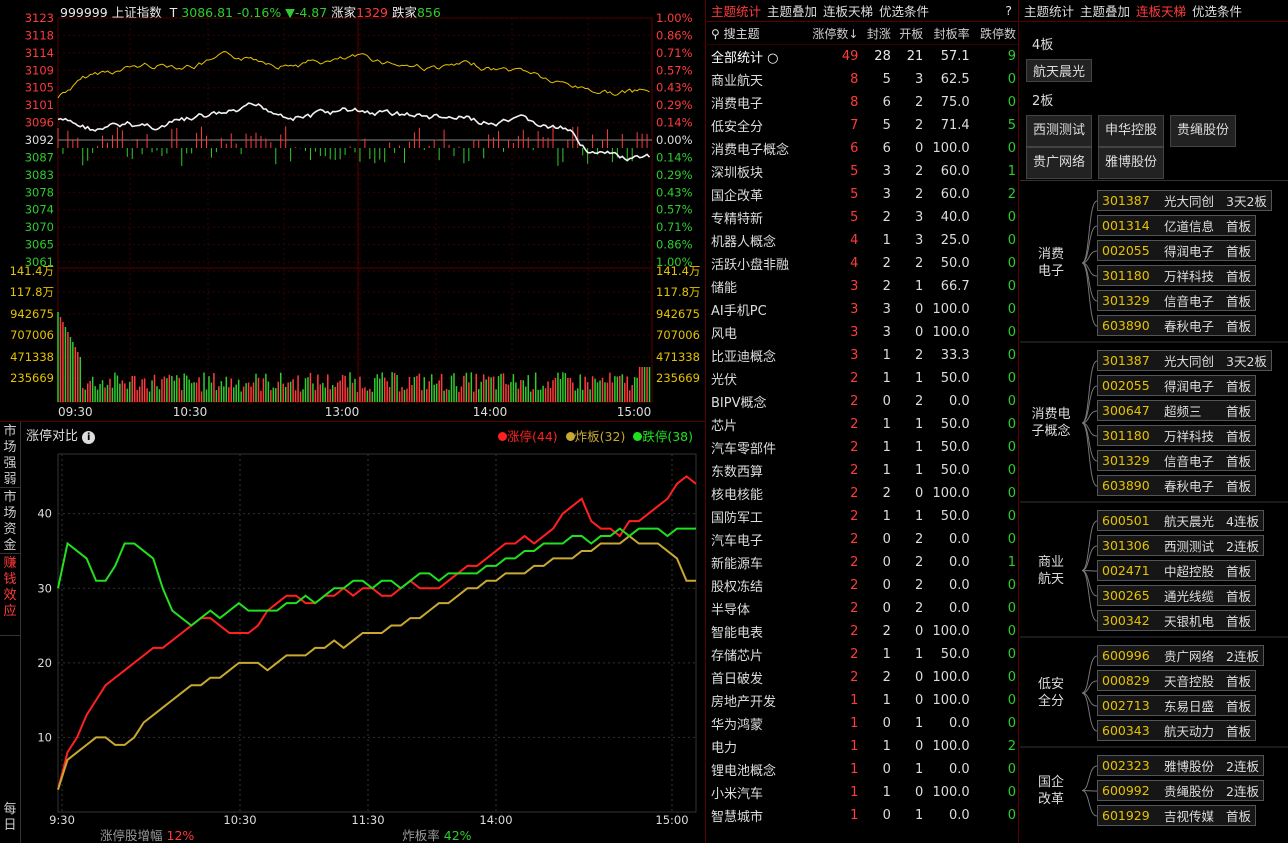 The width and height of the screenshot is (1288, 843). What do you see at coordinates (1239, 461) in the screenshot?
I see `stock-board: 首板` at bounding box center [1239, 461].